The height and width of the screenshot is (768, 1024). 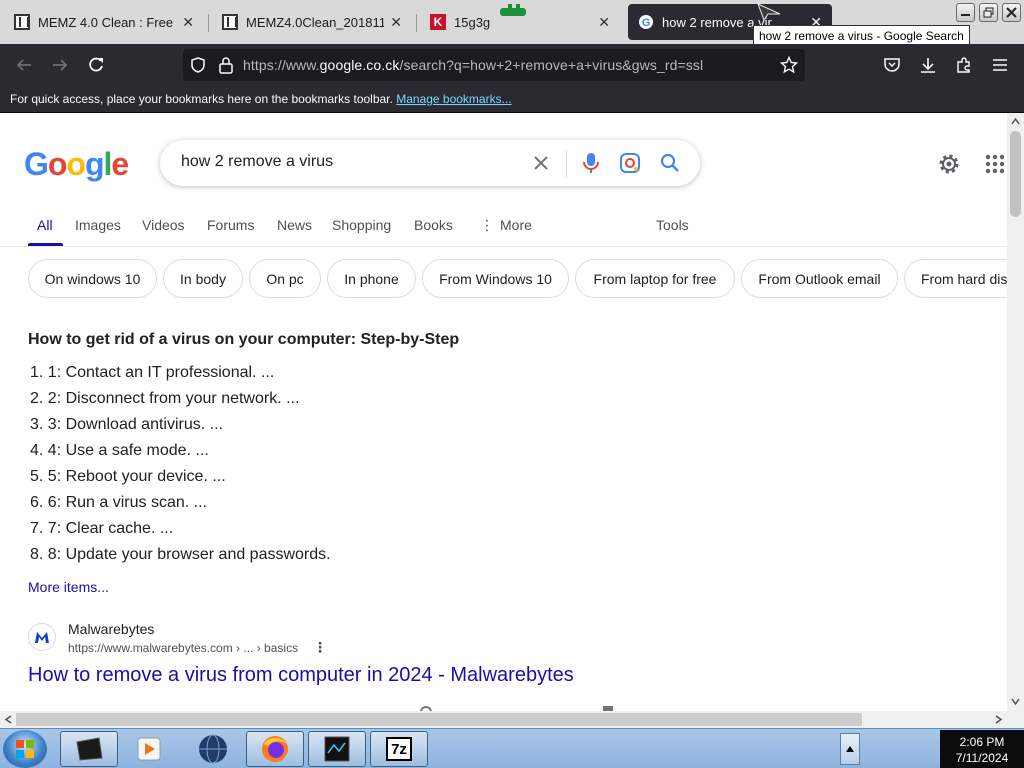 What do you see at coordinates (949, 164) in the screenshot?
I see `settings-gear-icon` at bounding box center [949, 164].